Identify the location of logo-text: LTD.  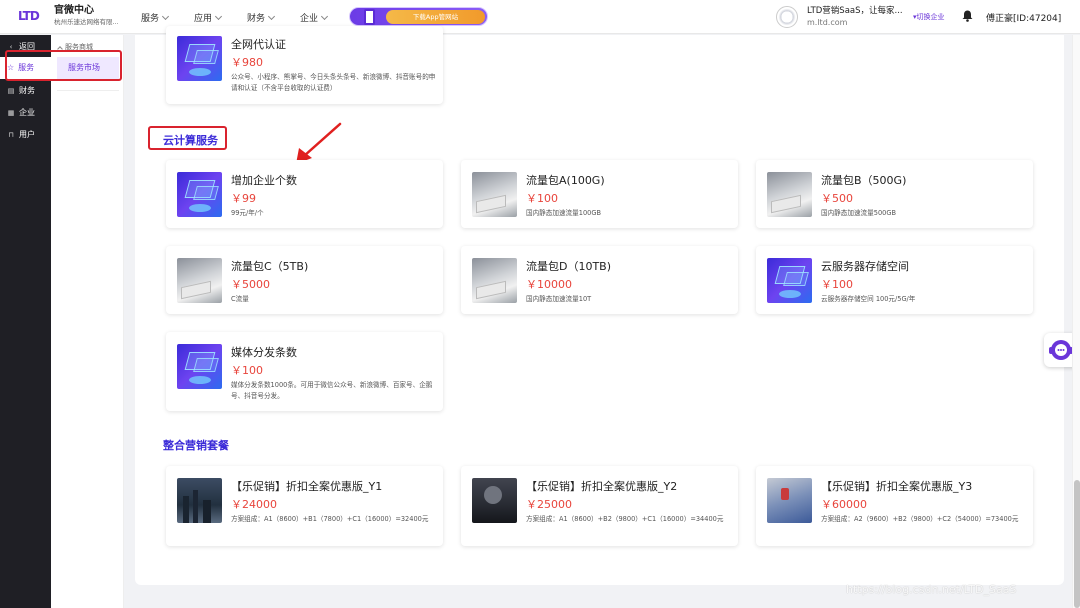
(29, 16).